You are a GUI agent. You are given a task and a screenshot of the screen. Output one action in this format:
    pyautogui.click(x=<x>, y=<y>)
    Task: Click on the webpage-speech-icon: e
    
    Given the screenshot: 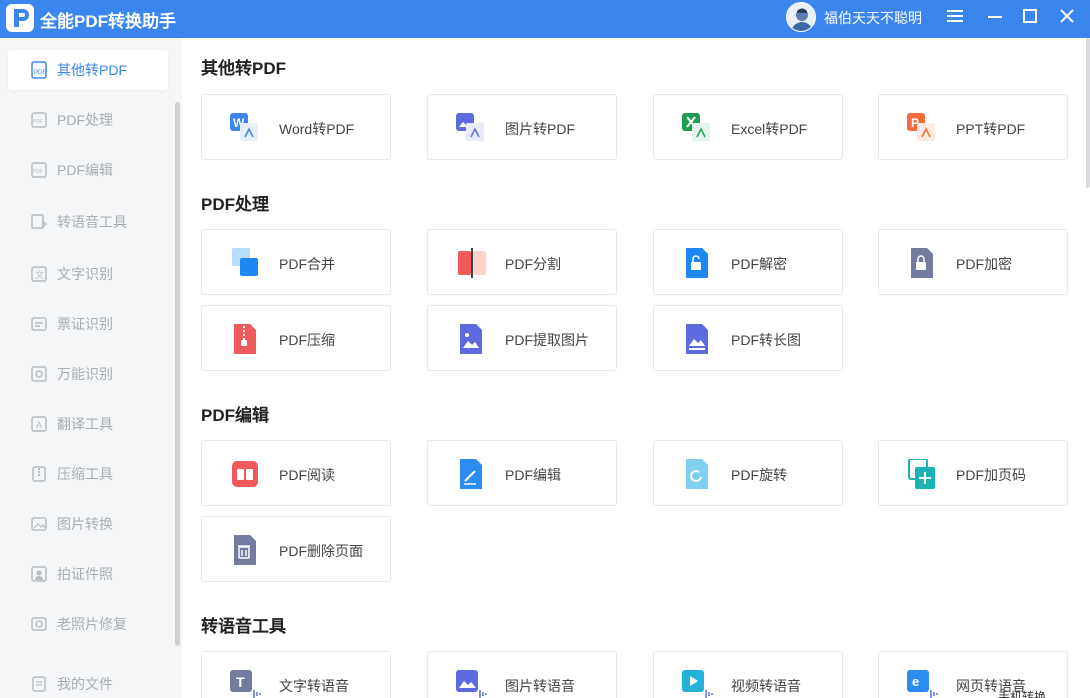 What is the action you would take?
    pyautogui.click(x=923, y=684)
    